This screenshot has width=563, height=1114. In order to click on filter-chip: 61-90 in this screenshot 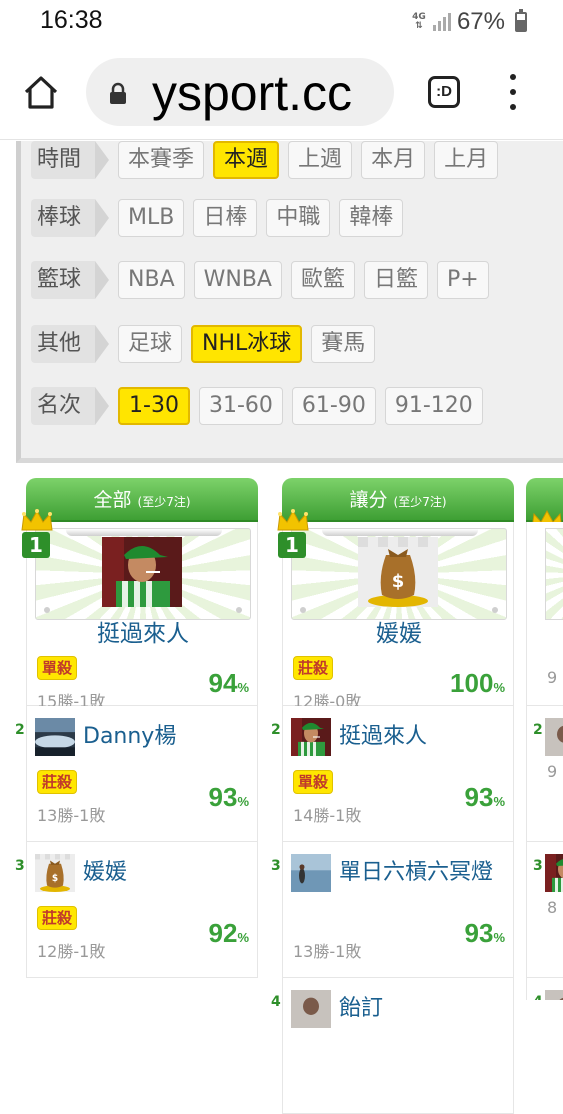, I will do `click(333, 406)`.